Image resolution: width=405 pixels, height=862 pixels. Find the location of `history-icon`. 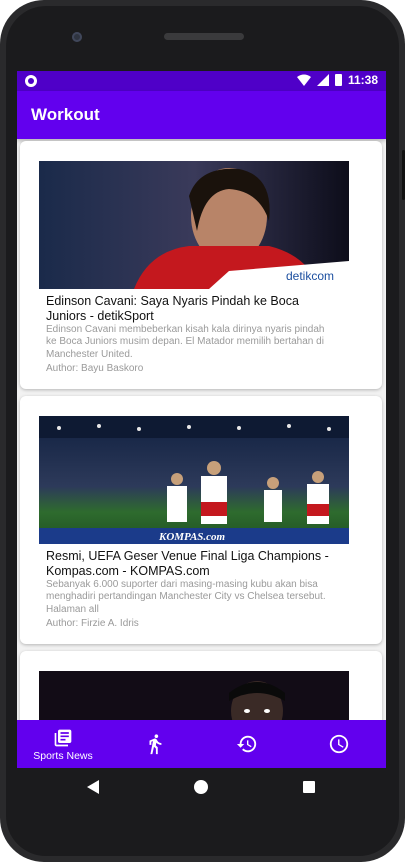

history-icon is located at coordinates (246, 744).